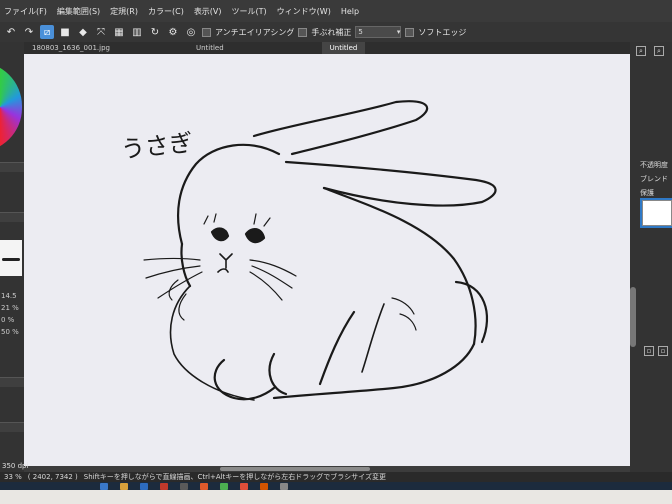  I want to click on opacity-label: 不透明度, so click(654, 165).